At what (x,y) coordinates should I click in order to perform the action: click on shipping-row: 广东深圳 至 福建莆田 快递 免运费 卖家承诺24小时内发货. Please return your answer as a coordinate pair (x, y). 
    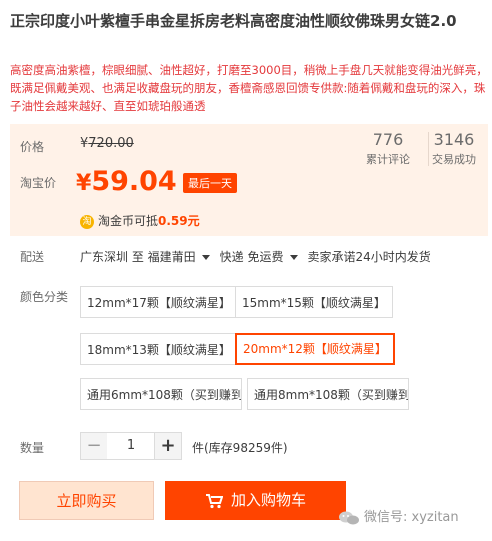
    Looking at the image, I should click on (255, 256).